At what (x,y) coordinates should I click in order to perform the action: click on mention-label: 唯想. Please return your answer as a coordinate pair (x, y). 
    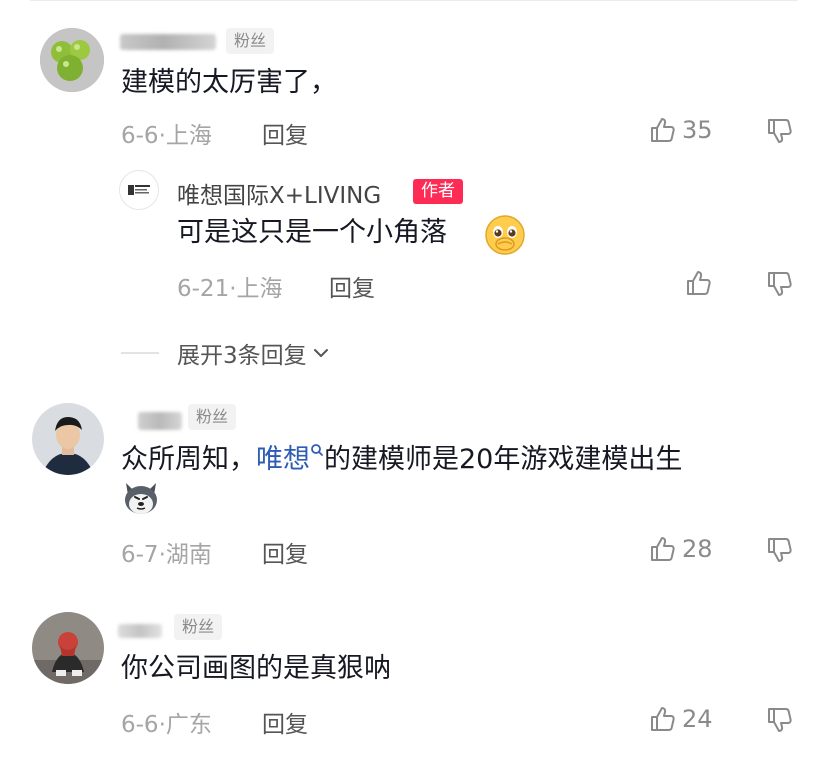
    Looking at the image, I should click on (283, 459).